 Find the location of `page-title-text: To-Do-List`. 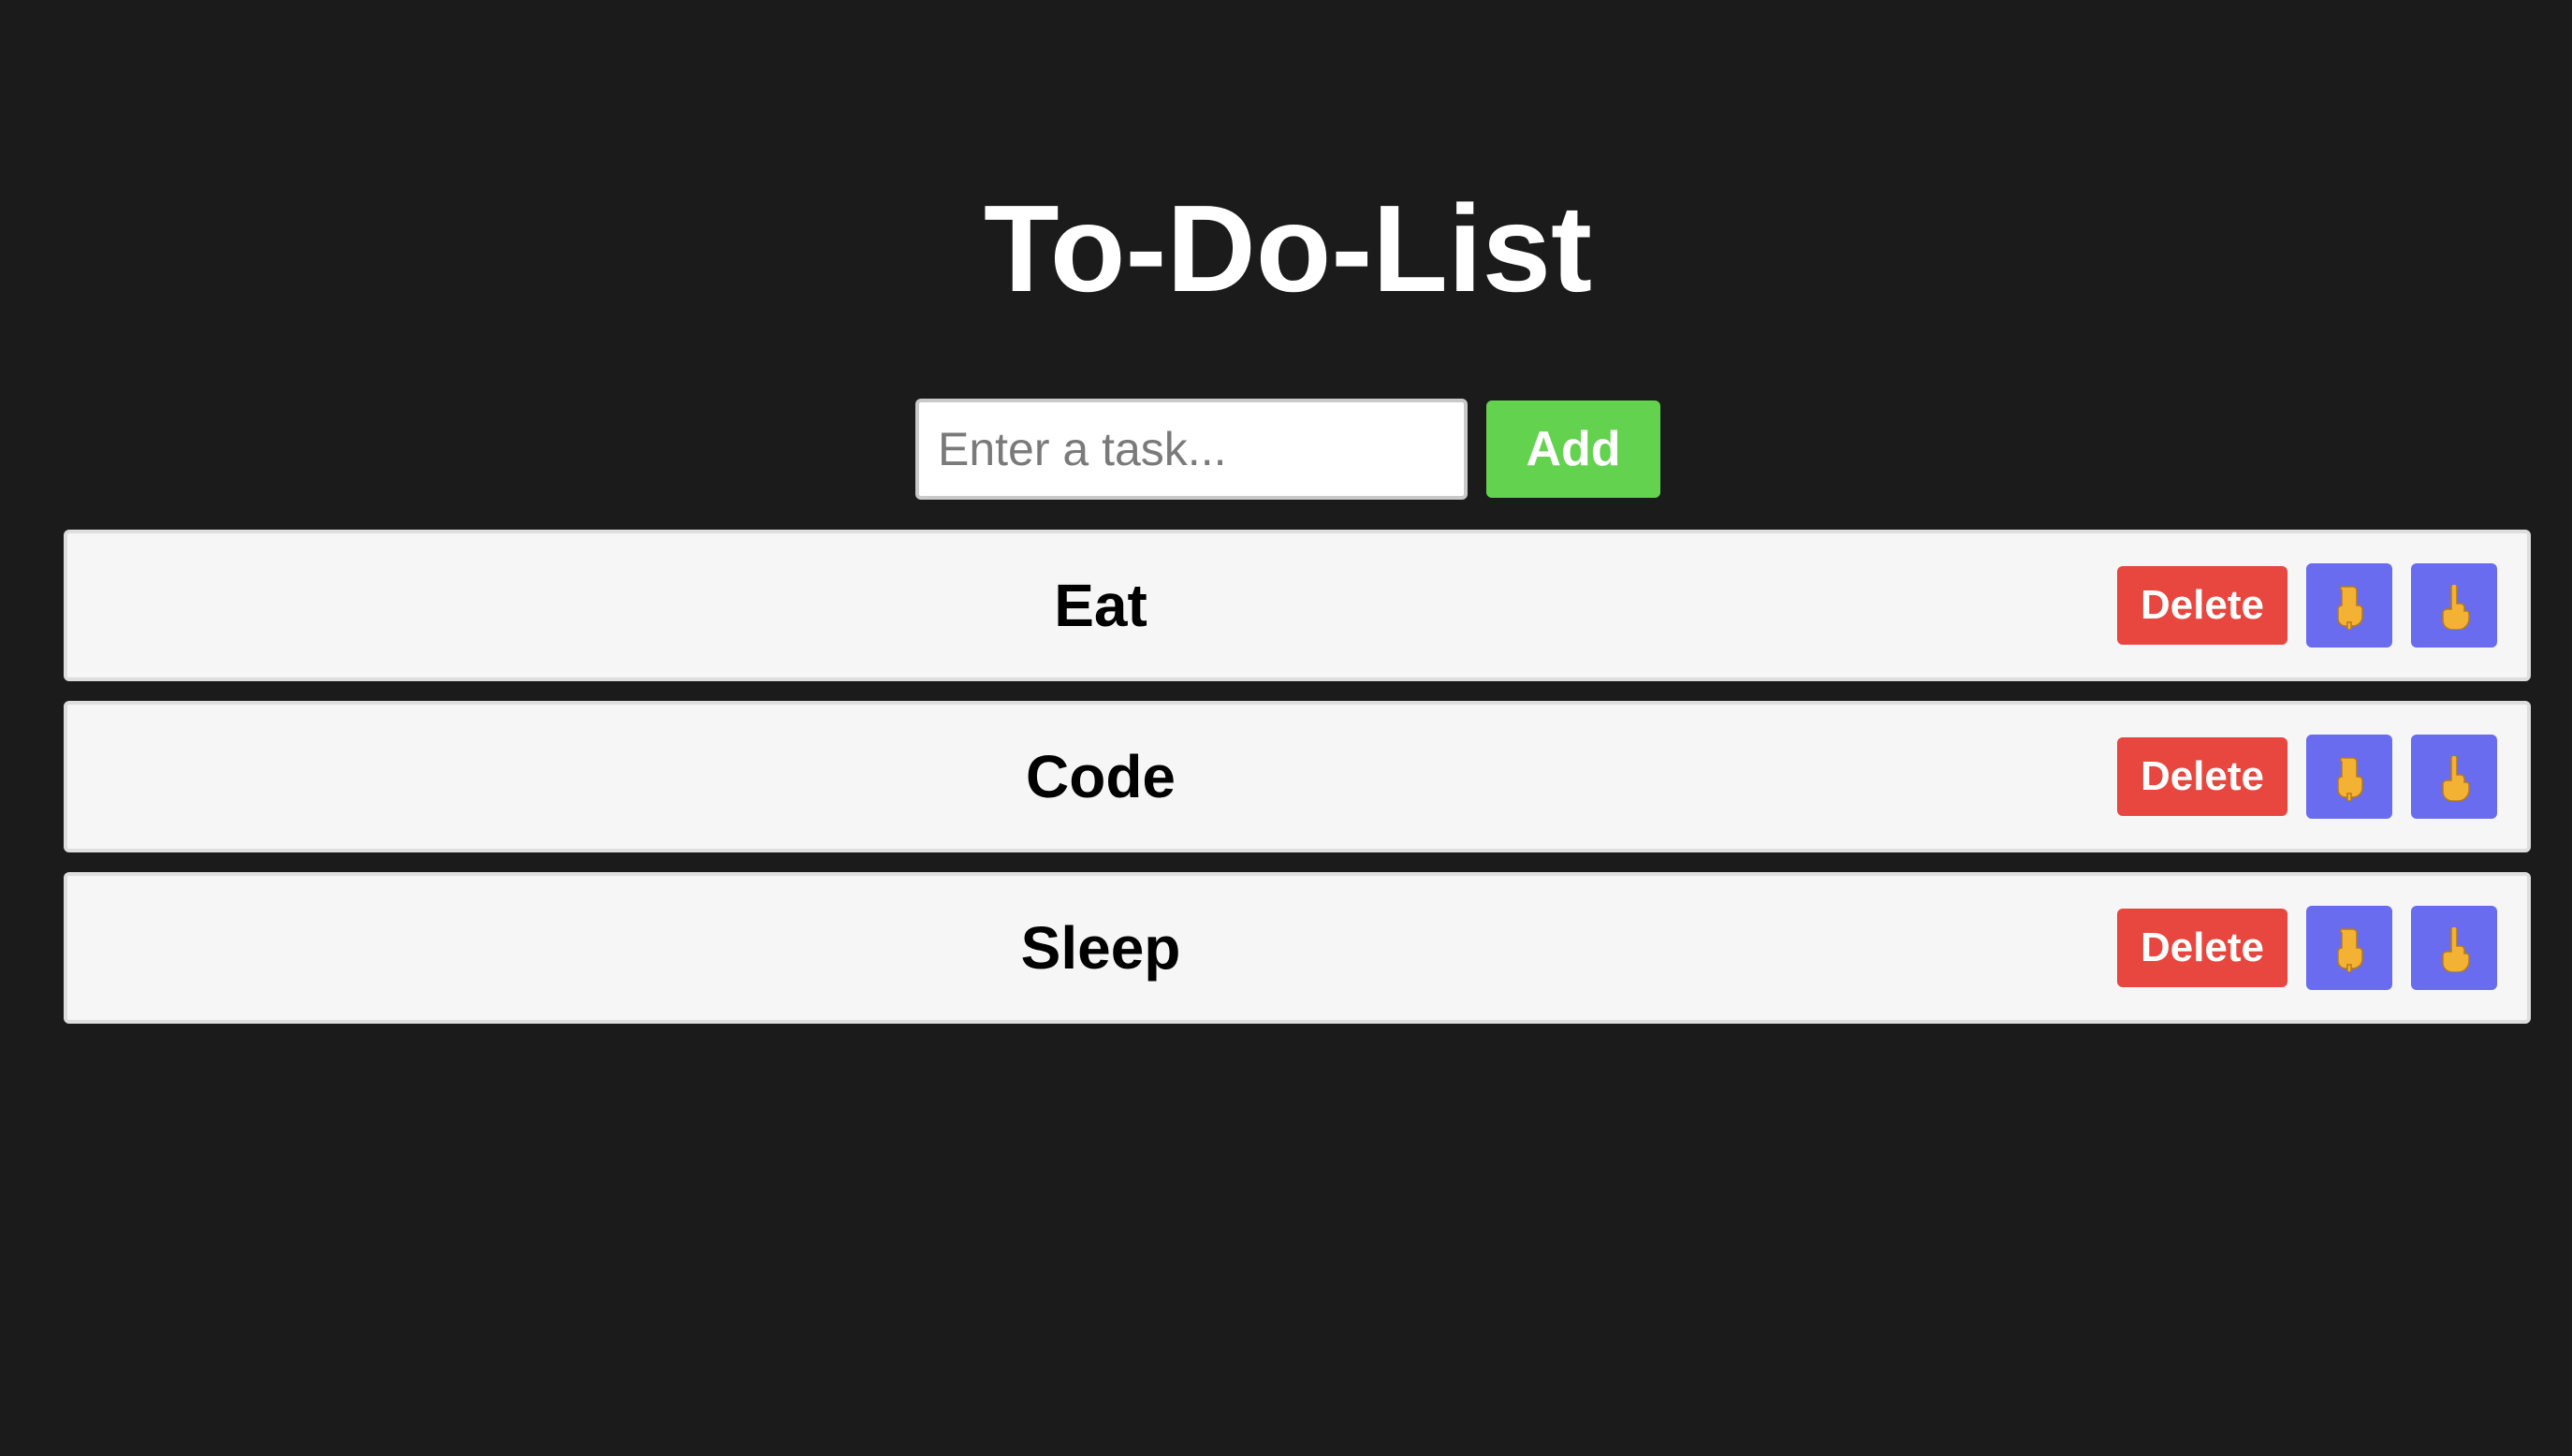

page-title-text: To-Do-List is located at coordinates (1288, 248).